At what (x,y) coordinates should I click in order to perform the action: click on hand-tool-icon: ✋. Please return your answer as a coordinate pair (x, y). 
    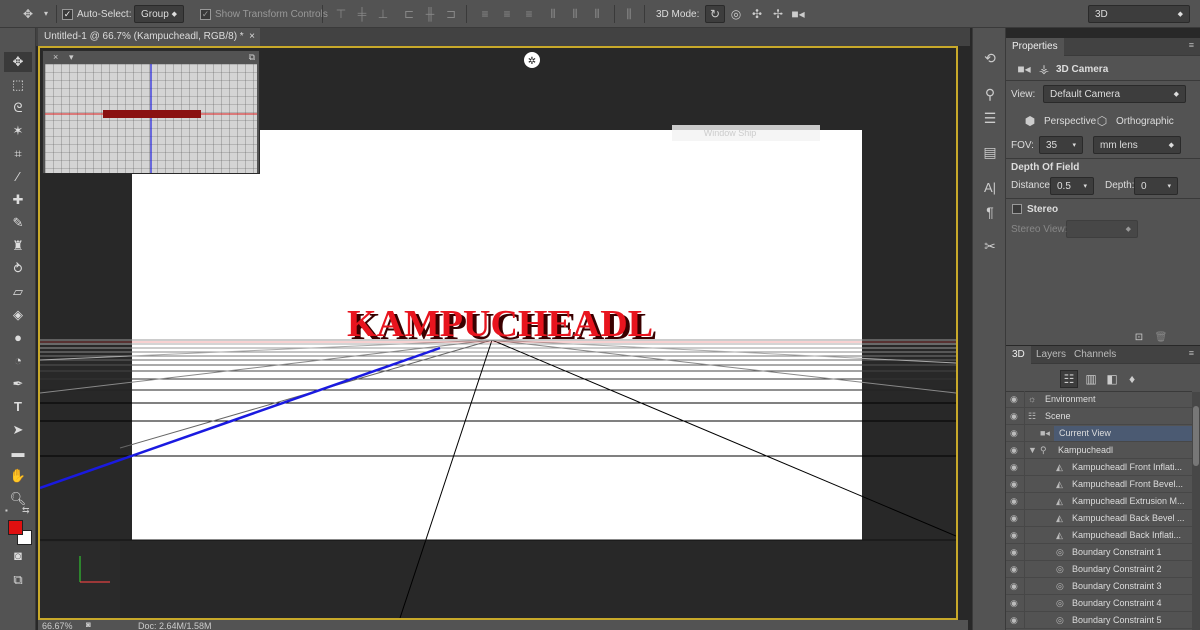
    Looking at the image, I should click on (18, 476).